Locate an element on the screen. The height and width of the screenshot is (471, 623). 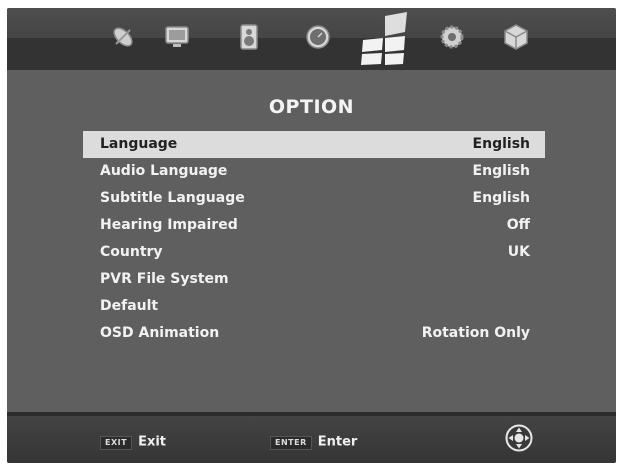
menu-row-subtitle-language: Subtitle Language English is located at coordinates (314, 198).